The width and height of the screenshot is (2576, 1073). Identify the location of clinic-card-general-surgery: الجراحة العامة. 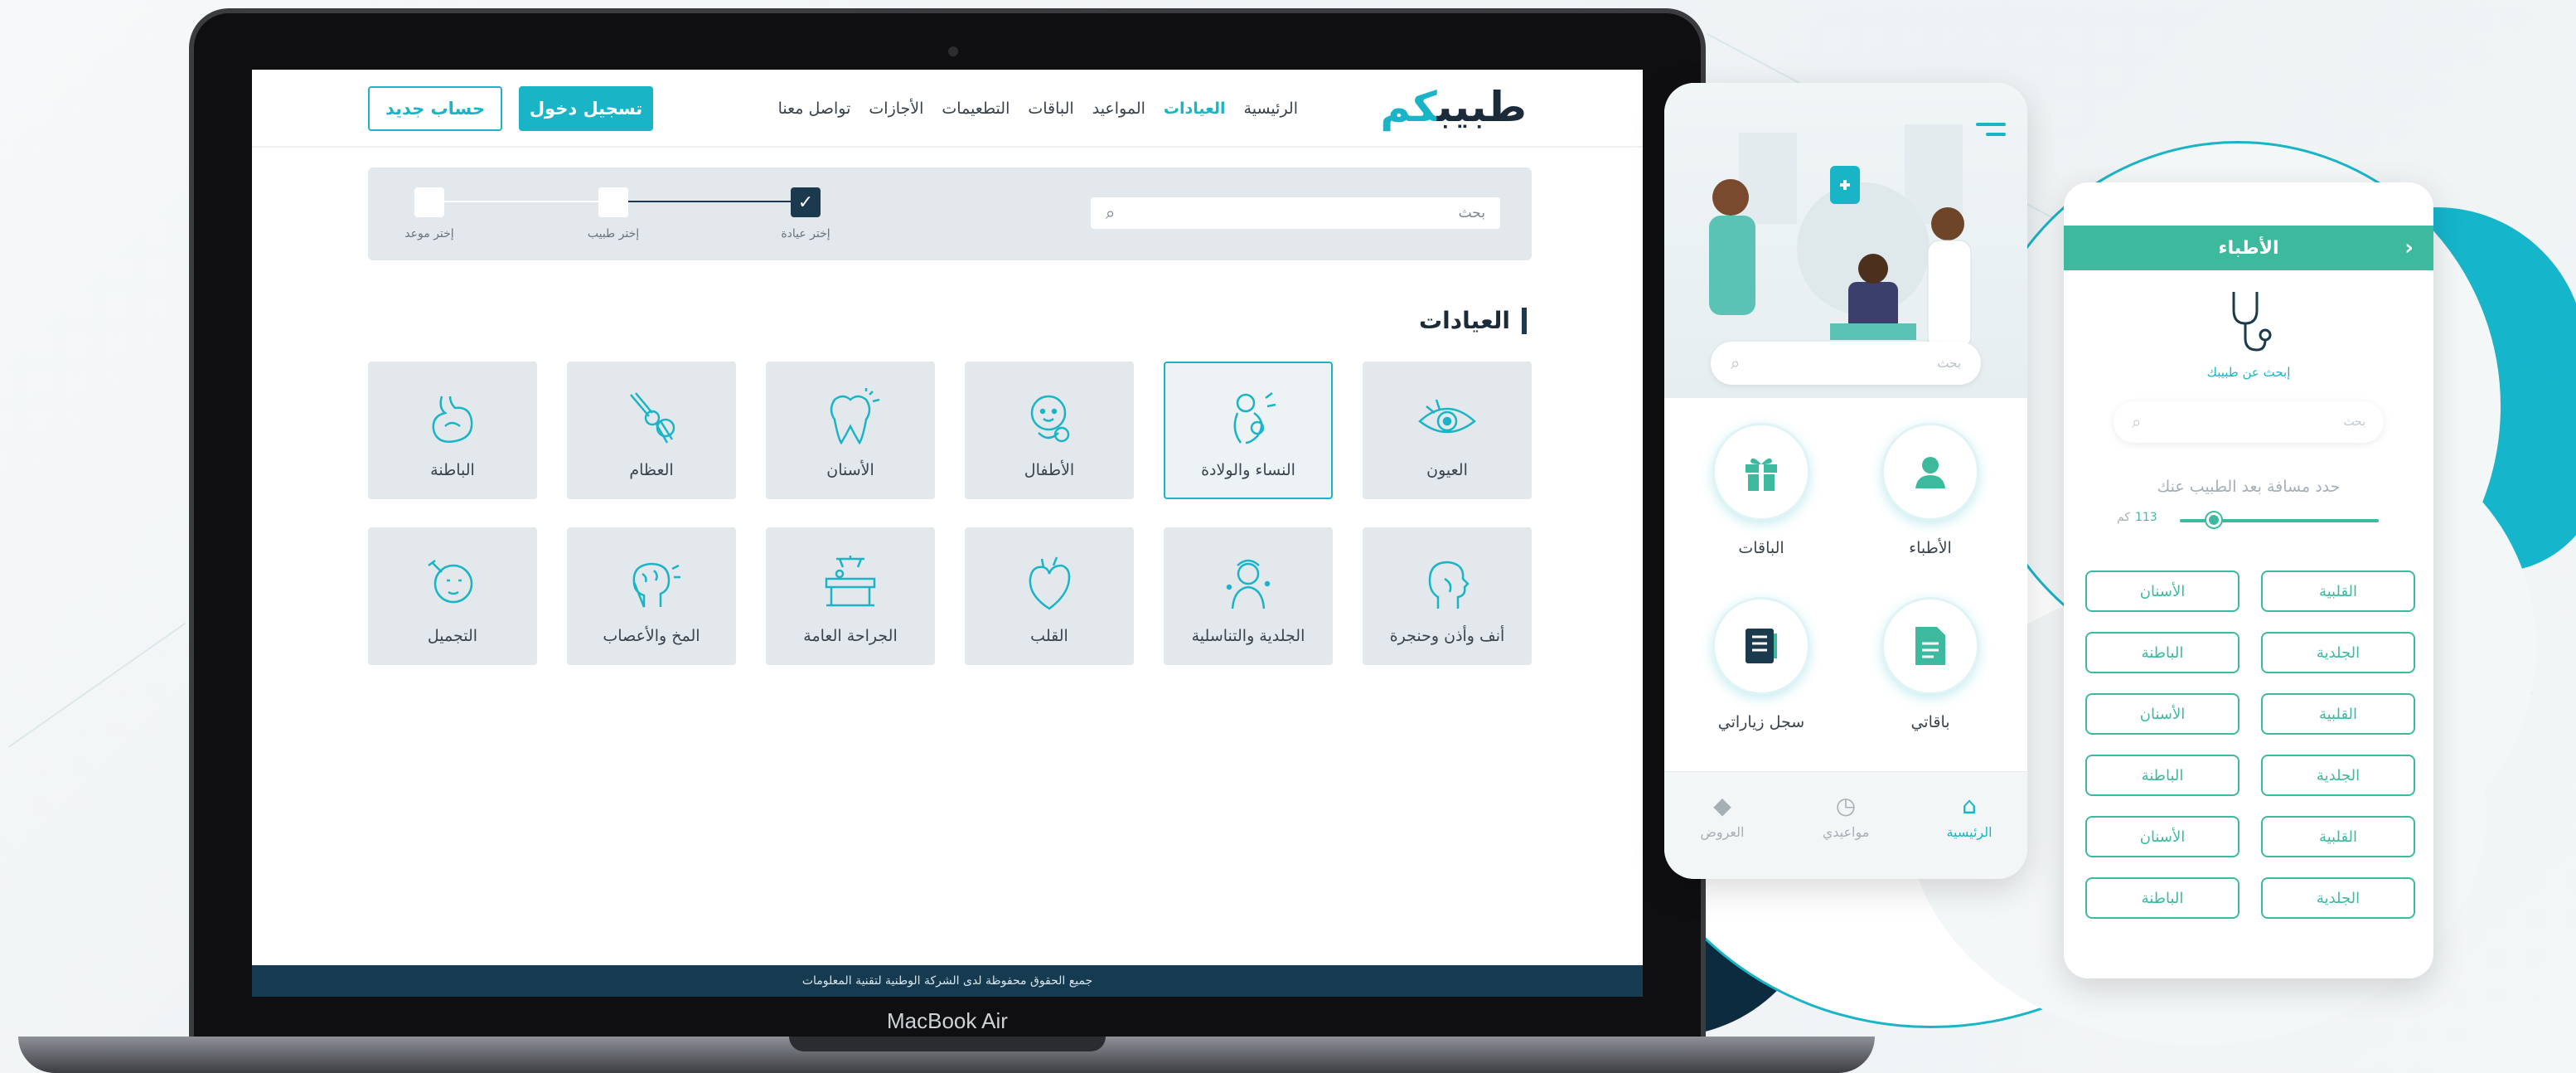
(850, 596).